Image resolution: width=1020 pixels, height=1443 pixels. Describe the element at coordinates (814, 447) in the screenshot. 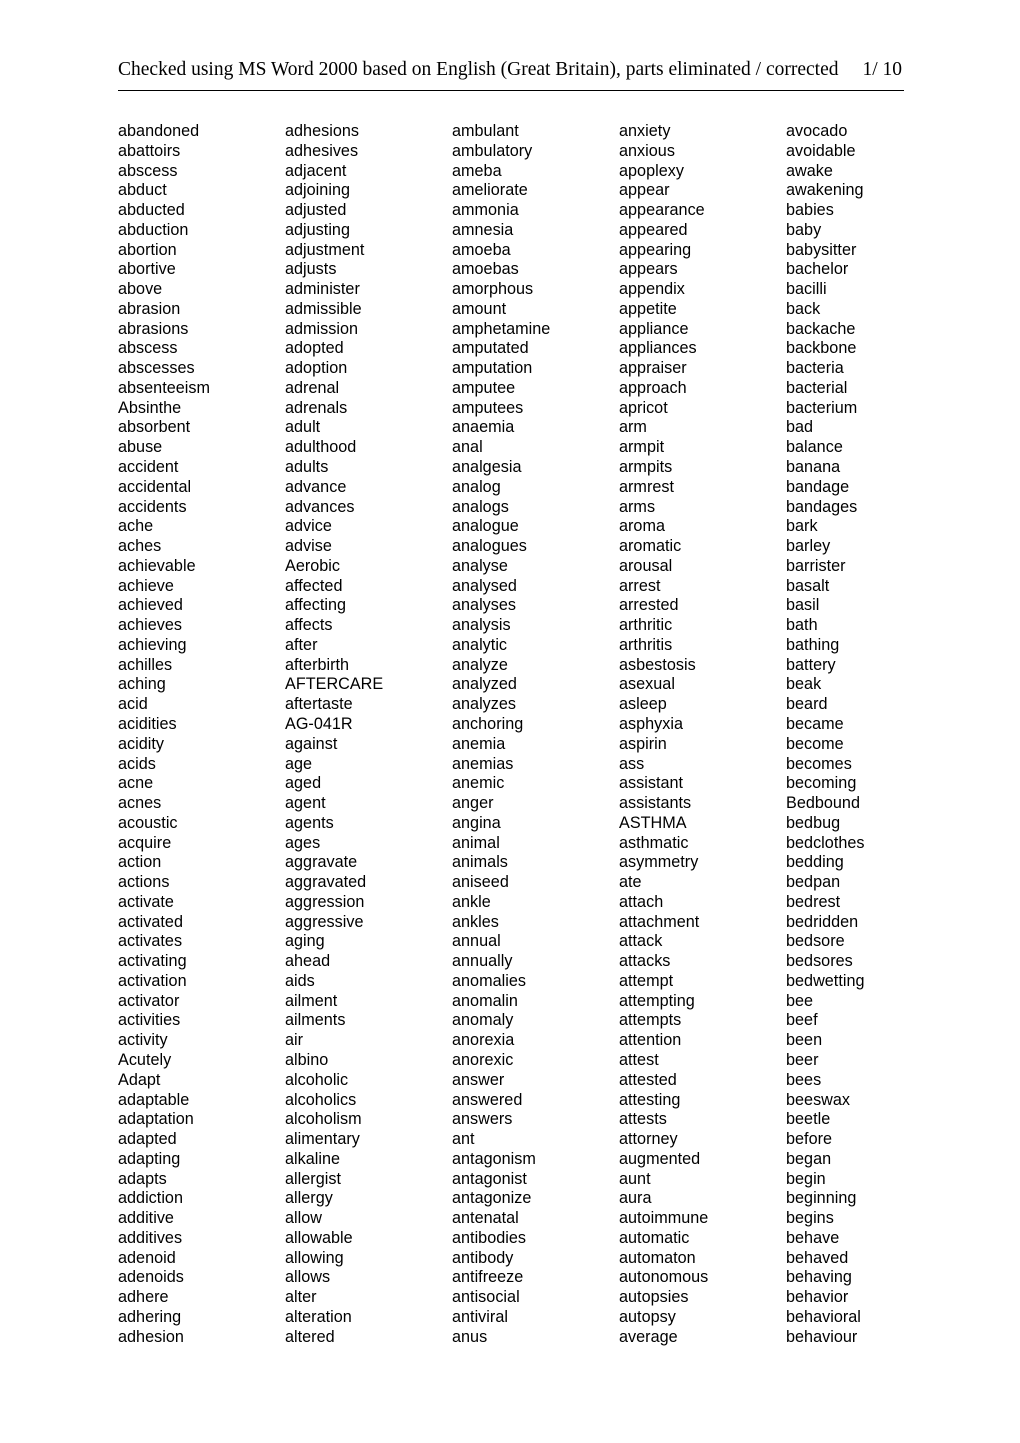

I see `word-entry: balance` at that location.